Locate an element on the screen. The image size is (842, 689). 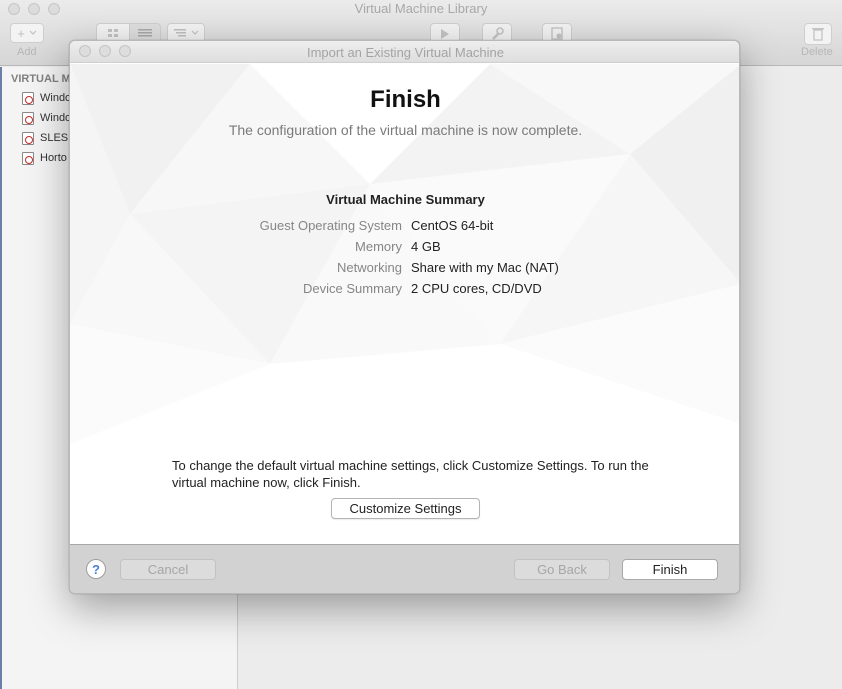
summary-label: Device Summary is located at coordinates (352, 288).